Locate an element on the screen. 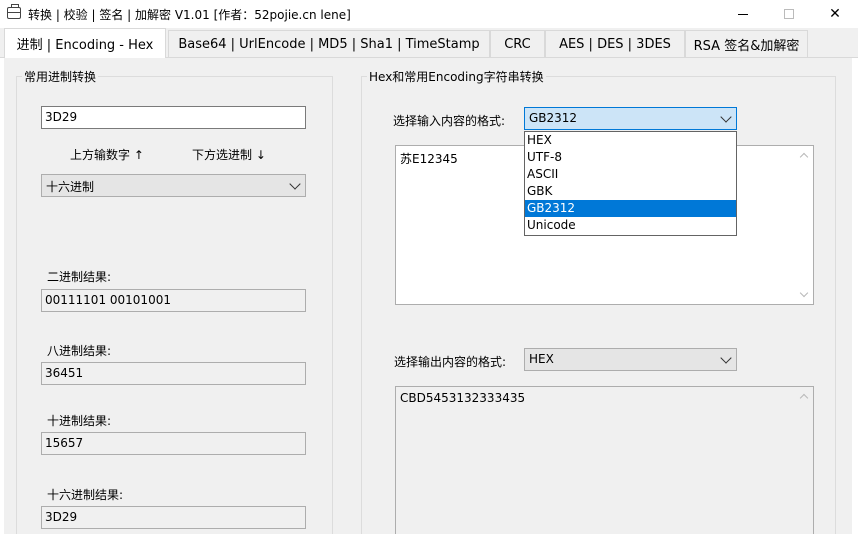 The width and height of the screenshot is (858, 534). hex-result-field: 3D29 is located at coordinates (173, 517).